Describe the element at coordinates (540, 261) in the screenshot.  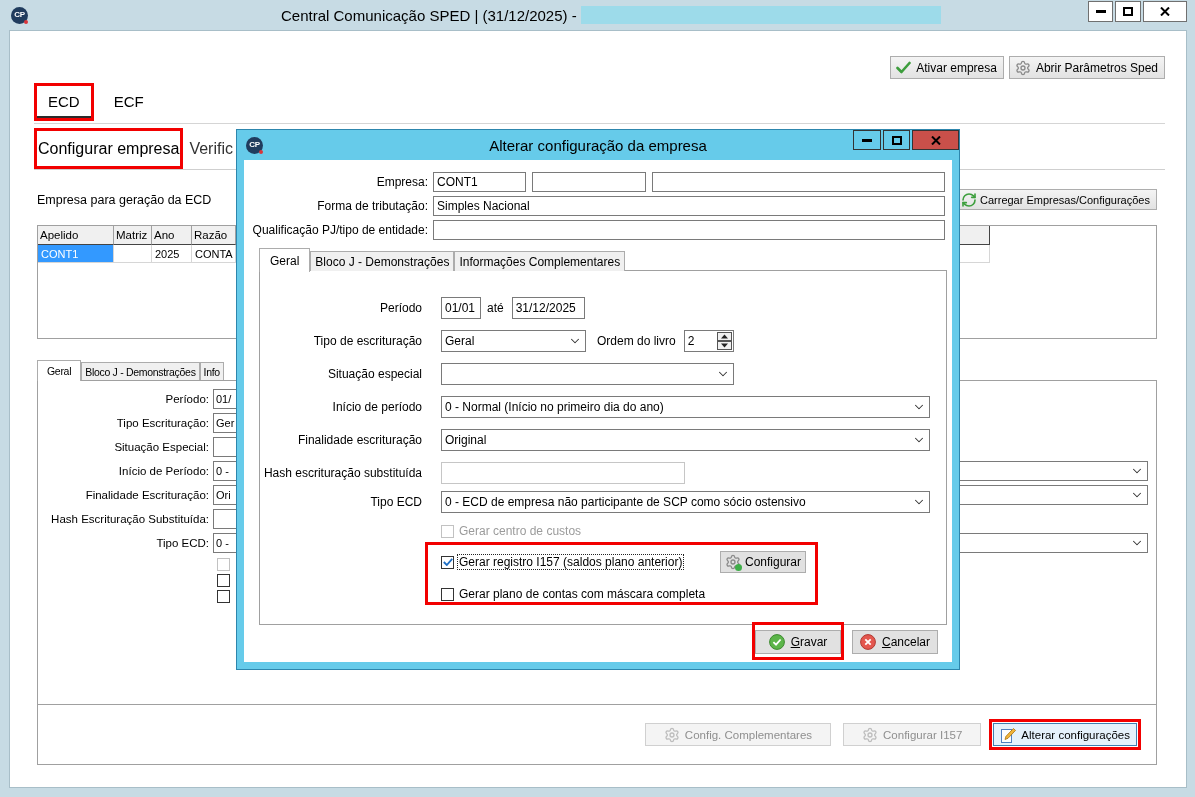
I see `tab: Informações Complementares` at that location.